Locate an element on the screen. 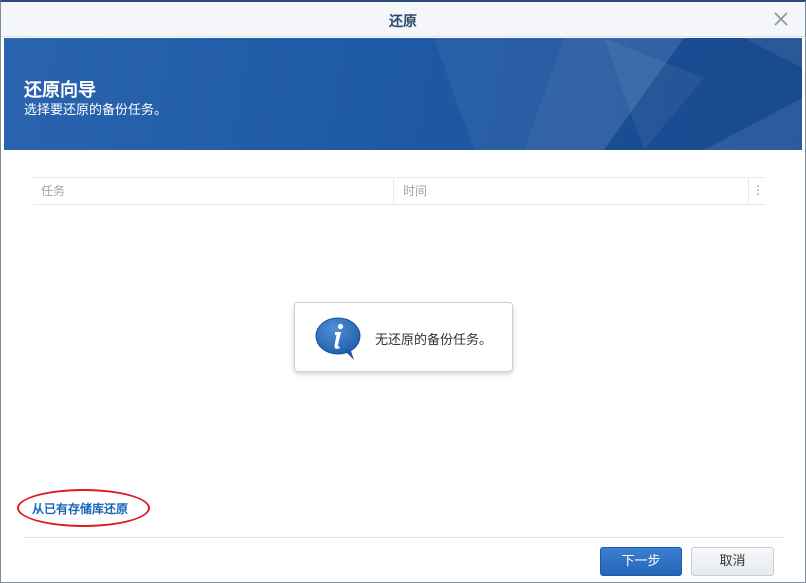  restore-from-repository-link: 从已有存储库还原 is located at coordinates (80, 508).